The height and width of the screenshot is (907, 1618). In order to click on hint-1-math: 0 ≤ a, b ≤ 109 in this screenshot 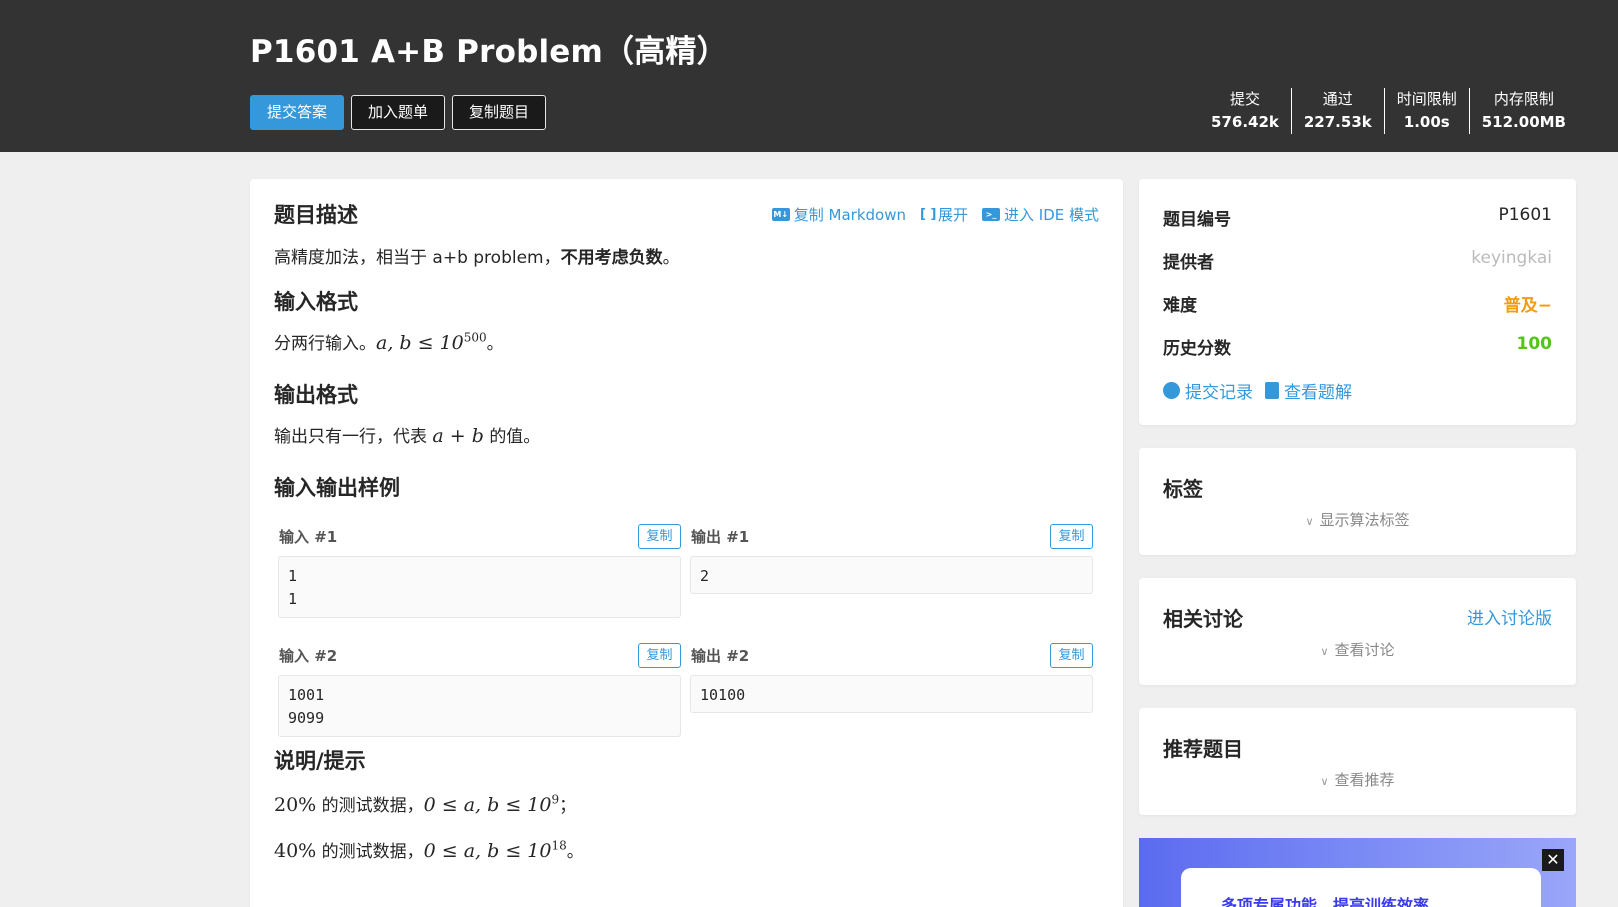, I will do `click(491, 804)`.